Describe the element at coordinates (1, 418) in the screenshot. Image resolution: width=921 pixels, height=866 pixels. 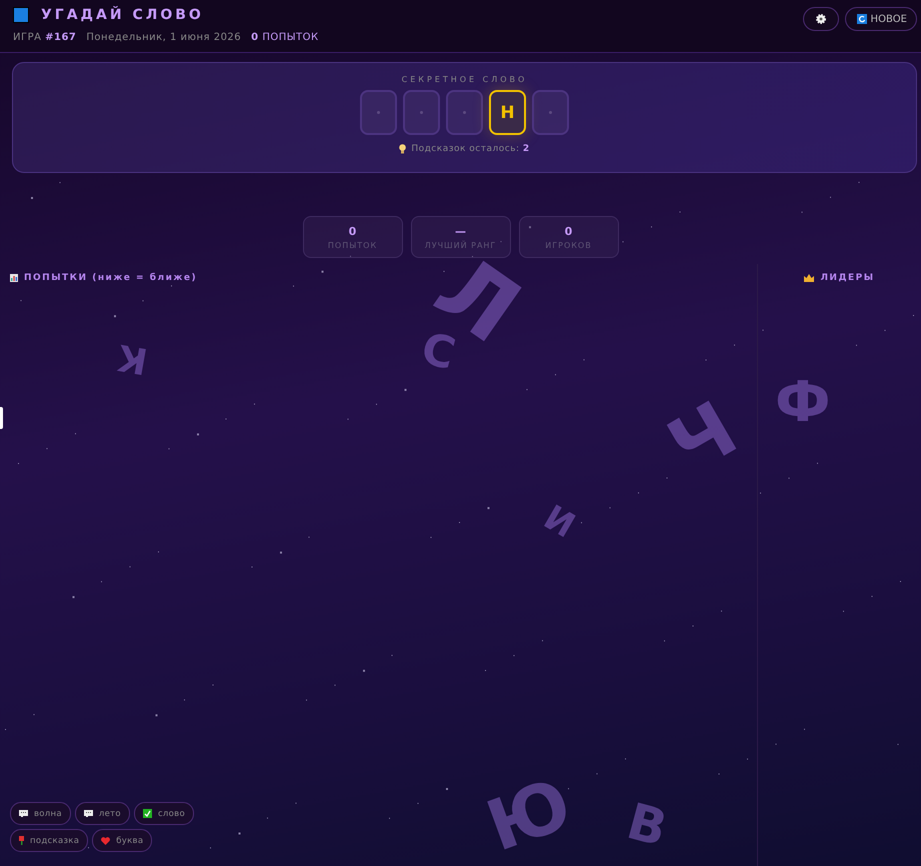
I see `side-handle` at that location.